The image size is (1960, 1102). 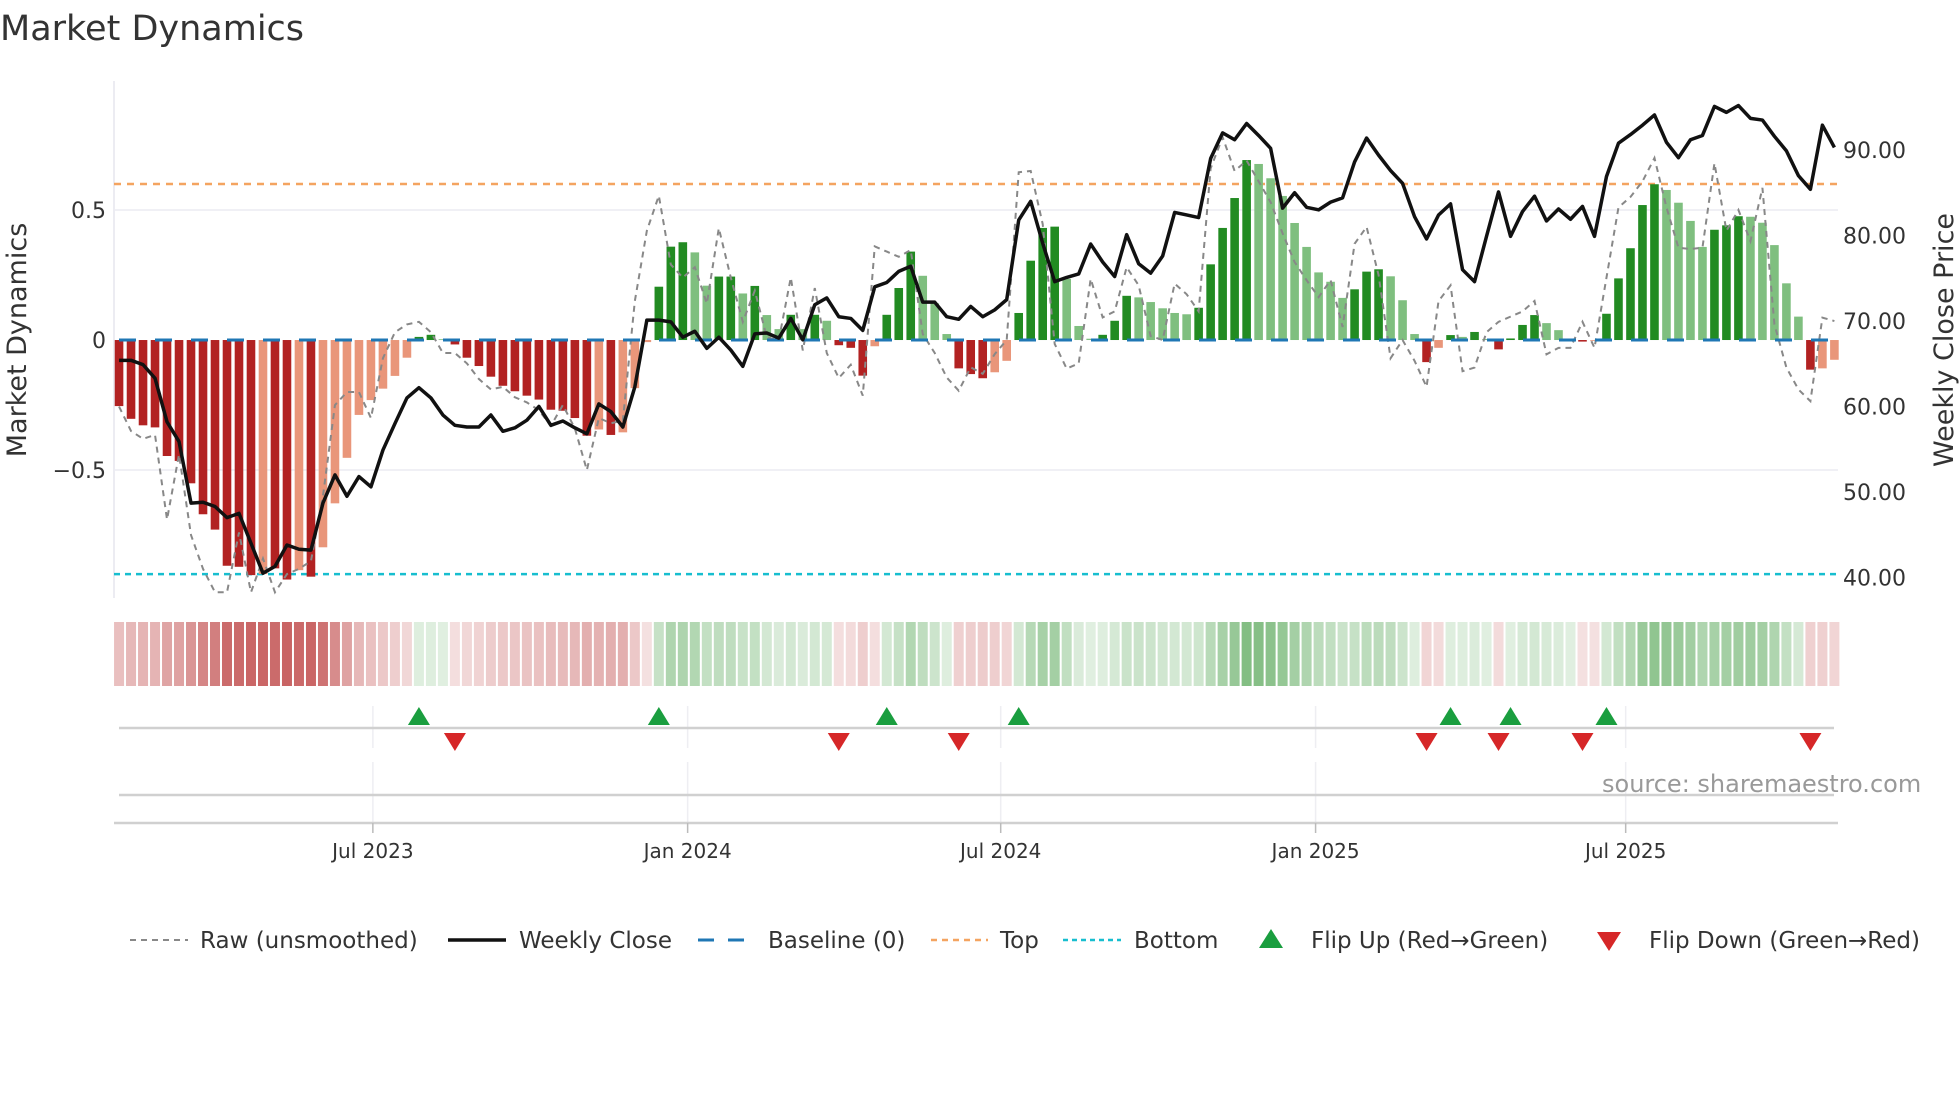 What do you see at coordinates (1624, 851) in the screenshot?
I see `x-tick-label: Jul 2025` at bounding box center [1624, 851].